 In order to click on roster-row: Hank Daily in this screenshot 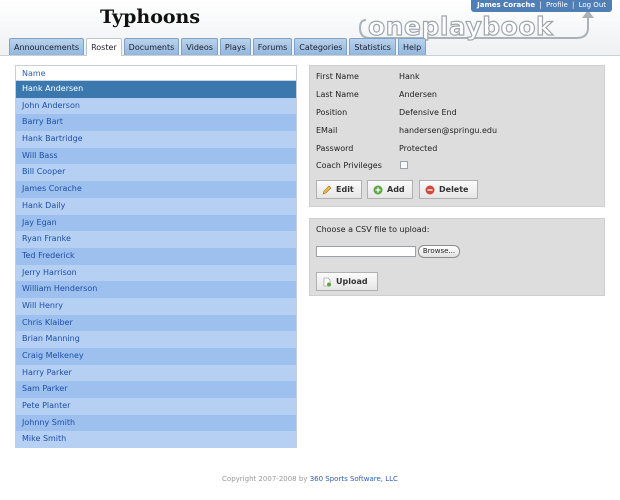, I will do `click(156, 206)`.